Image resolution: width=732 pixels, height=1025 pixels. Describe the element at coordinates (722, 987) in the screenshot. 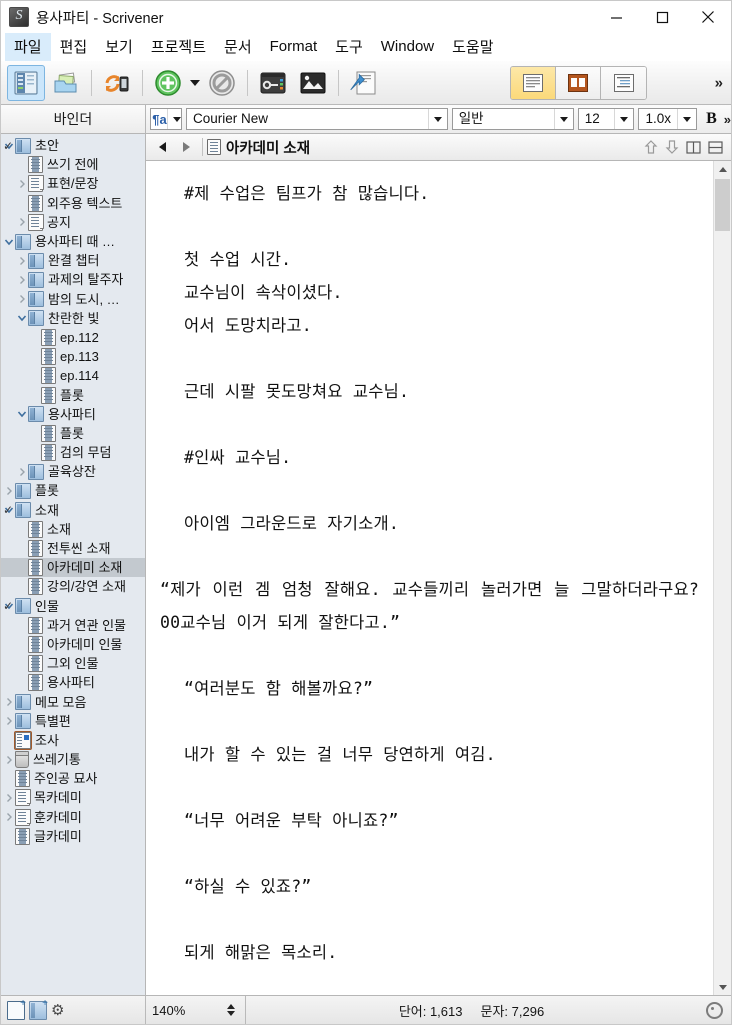

I see `scroll-down-arrow-icon` at that location.